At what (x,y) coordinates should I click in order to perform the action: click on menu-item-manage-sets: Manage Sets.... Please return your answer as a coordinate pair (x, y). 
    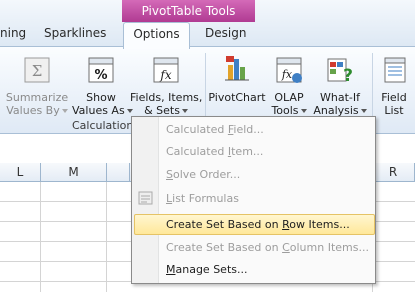
    Looking at the image, I should click on (253, 269).